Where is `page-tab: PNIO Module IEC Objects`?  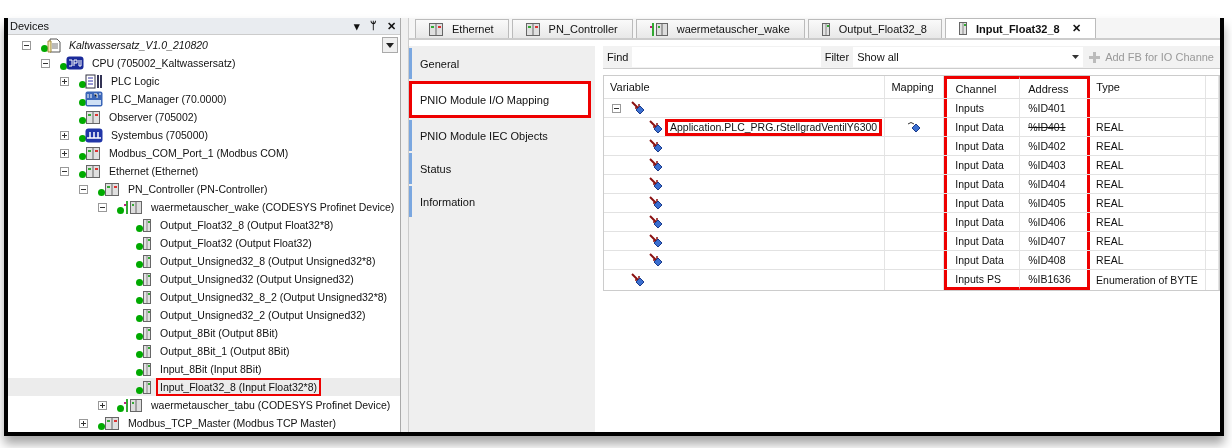 page-tab: PNIO Module IEC Objects is located at coordinates (502, 135).